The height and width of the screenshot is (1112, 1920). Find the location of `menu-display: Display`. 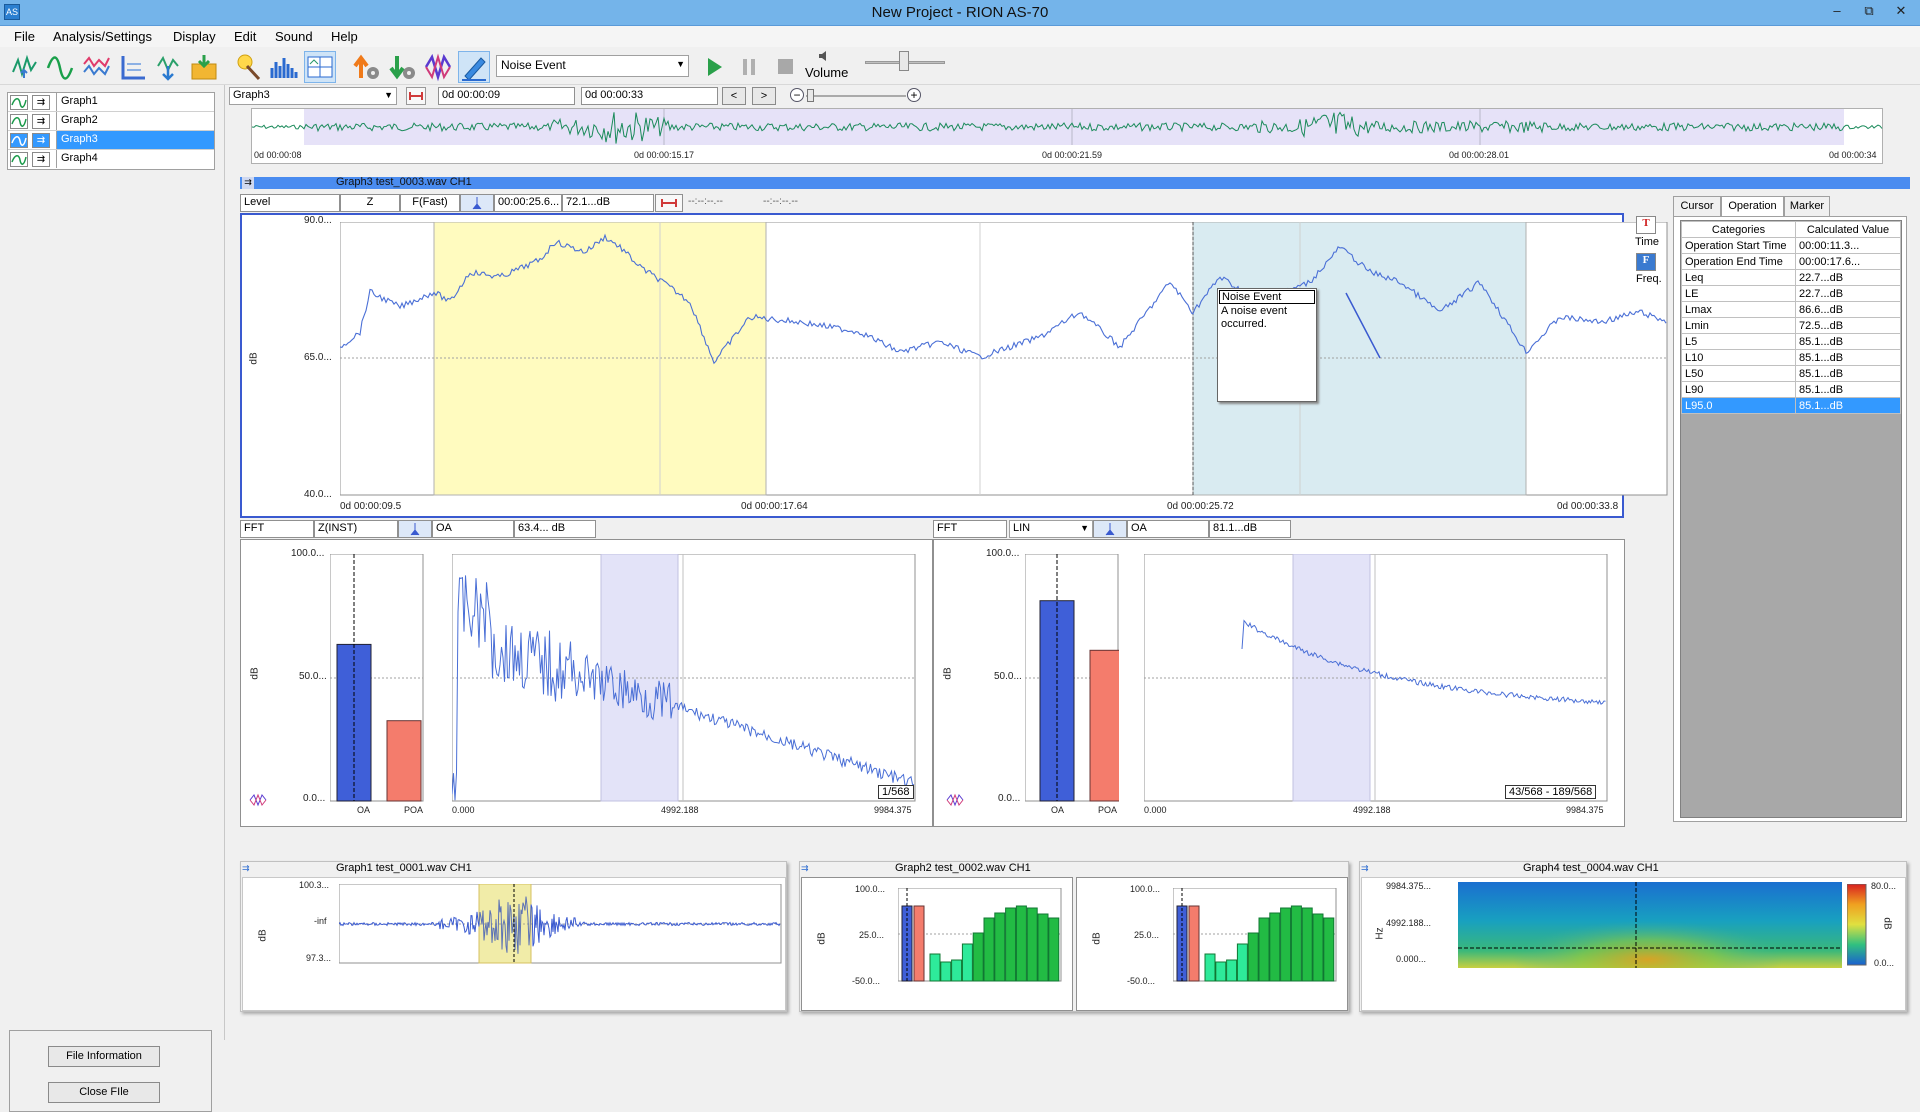

menu-display: Display is located at coordinates (194, 36).